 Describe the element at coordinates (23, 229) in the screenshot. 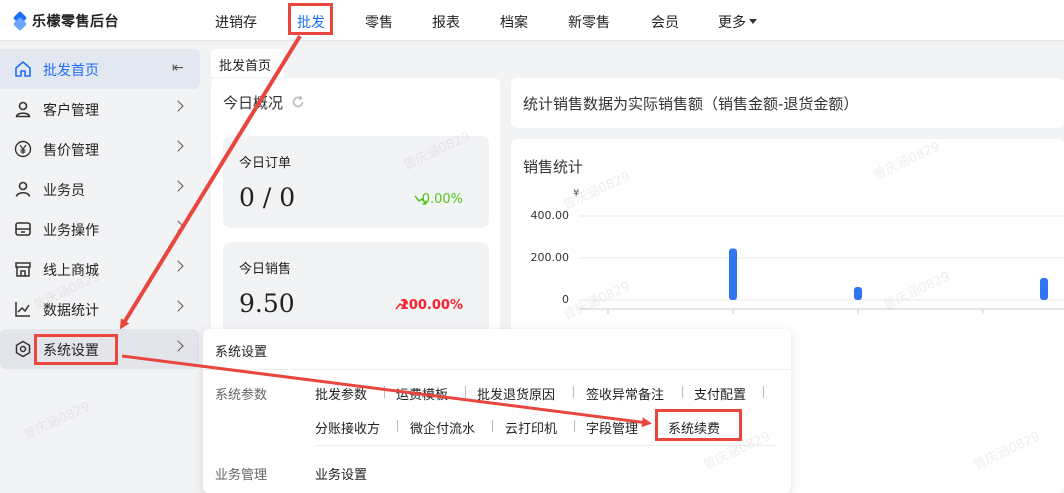

I see `drawer-icon` at that location.